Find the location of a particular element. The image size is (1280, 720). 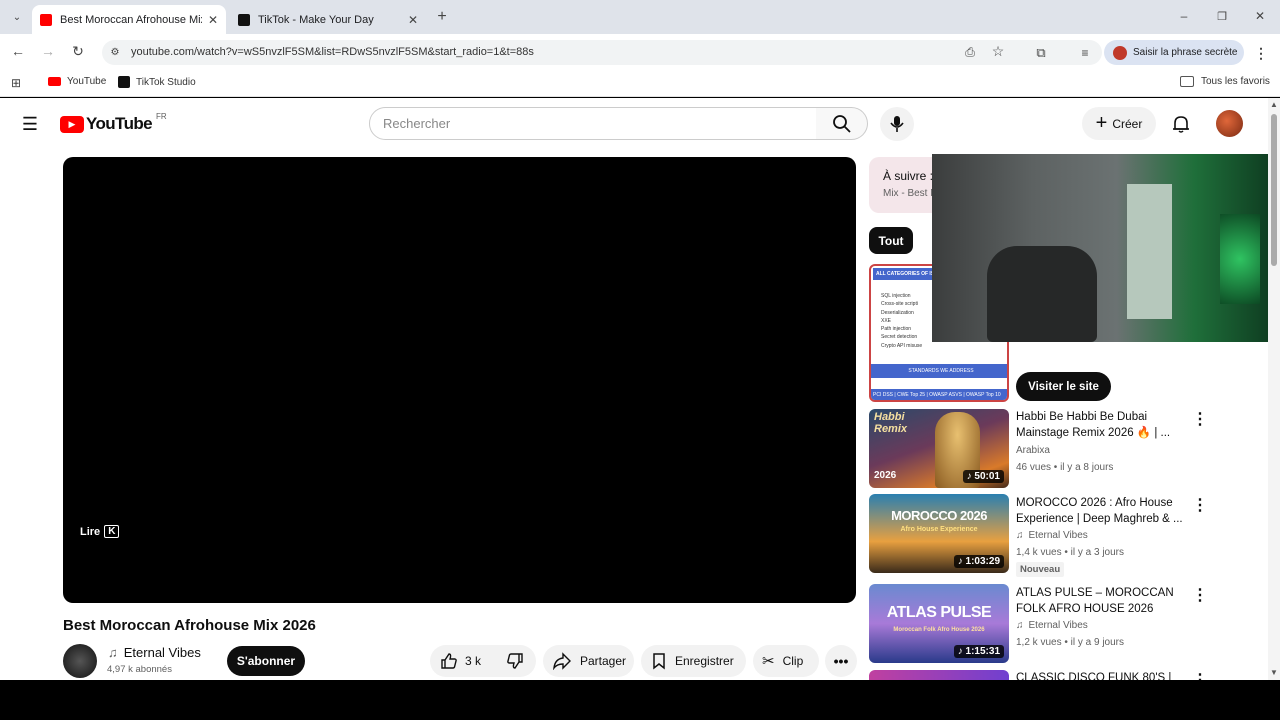

video-meta: 1,2 k vues • il y a 9 jours is located at coordinates (1070, 642).